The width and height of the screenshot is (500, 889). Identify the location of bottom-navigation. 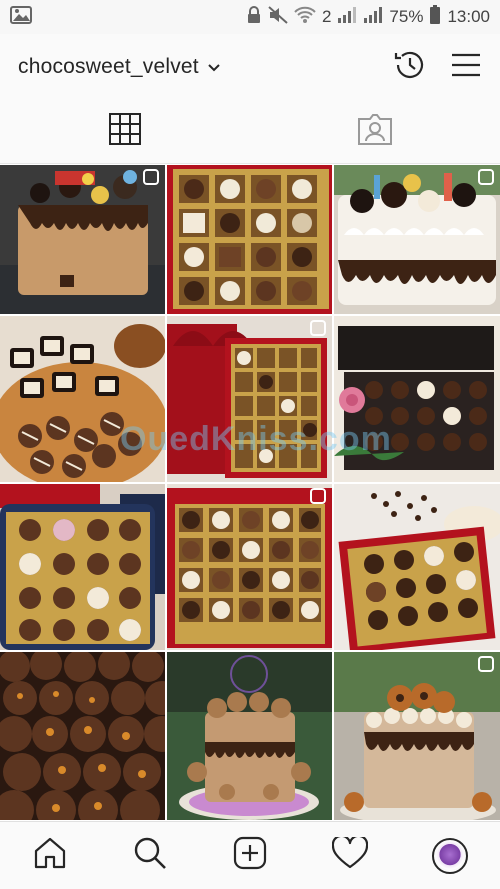
(250, 855).